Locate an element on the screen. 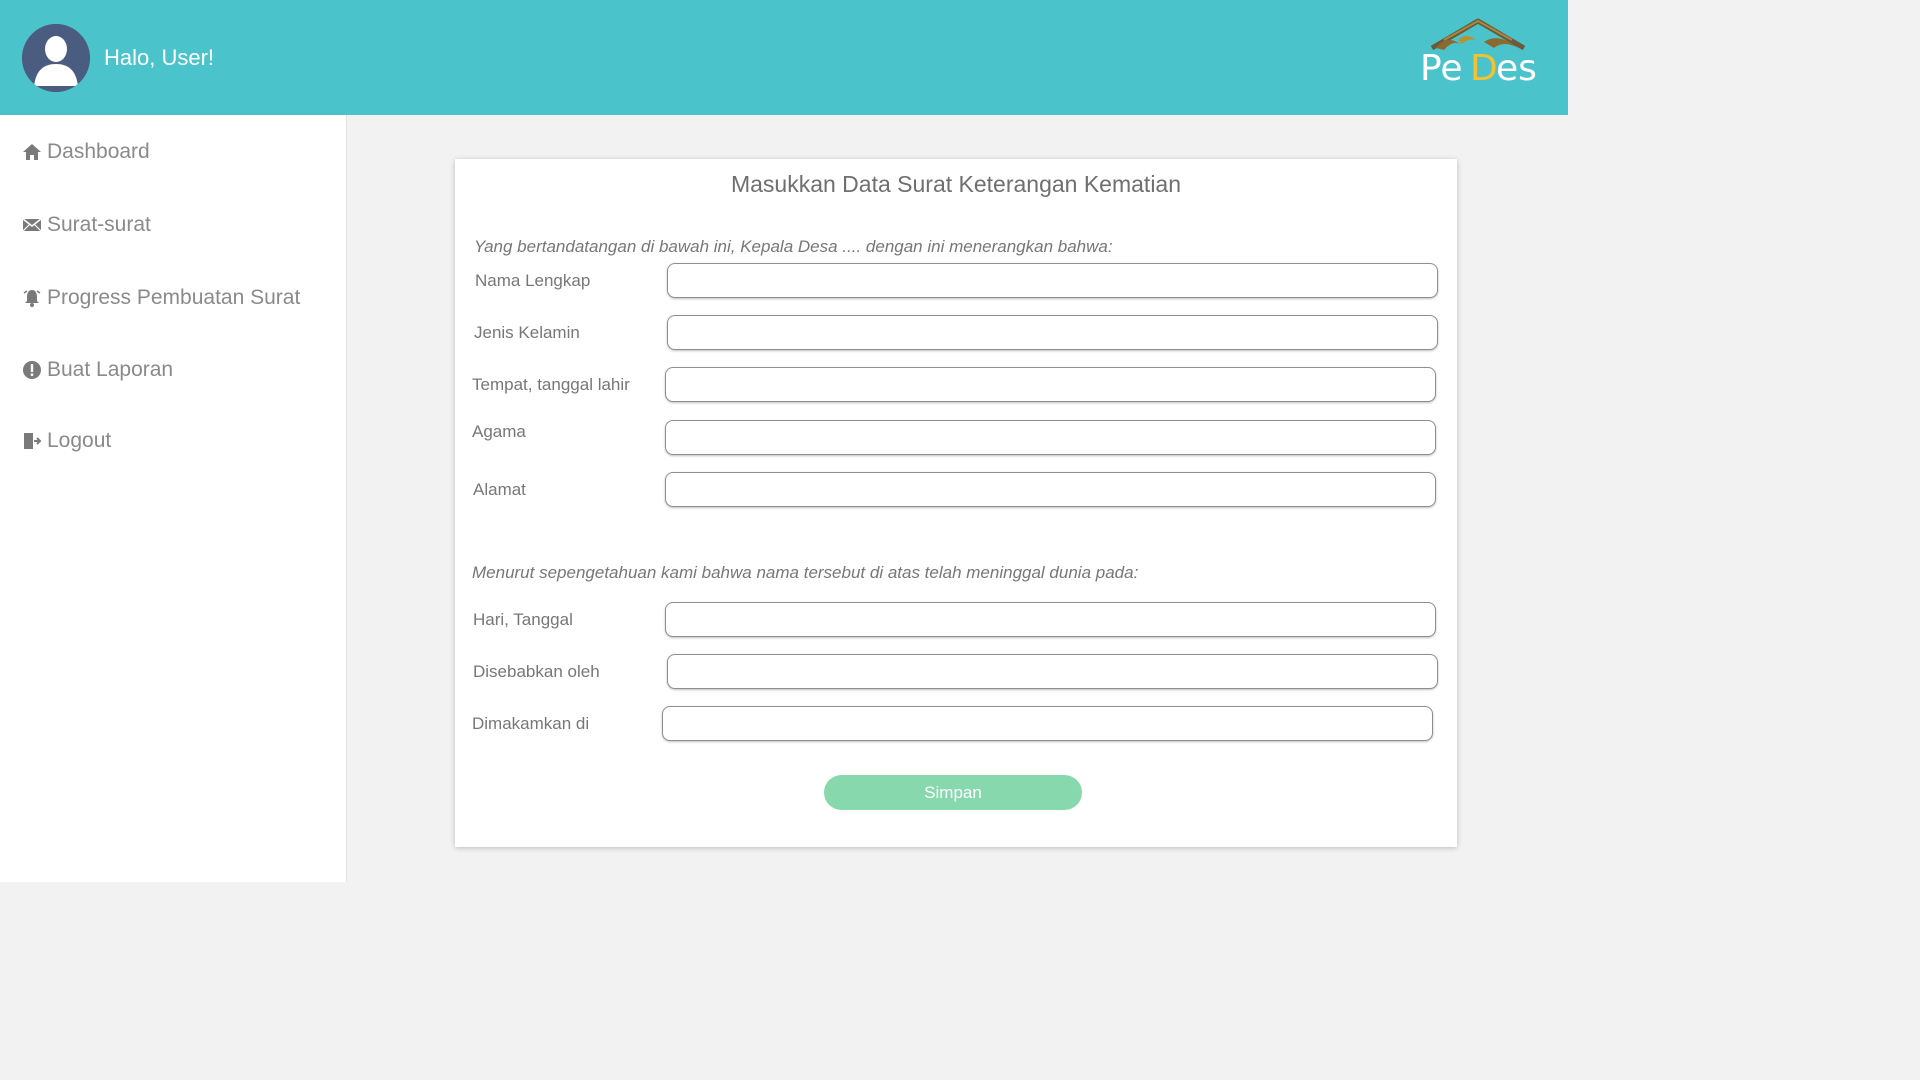 The width and height of the screenshot is (1920, 1080). label-jenis-kelamin: Jenis Kelamin is located at coordinates (527, 332).